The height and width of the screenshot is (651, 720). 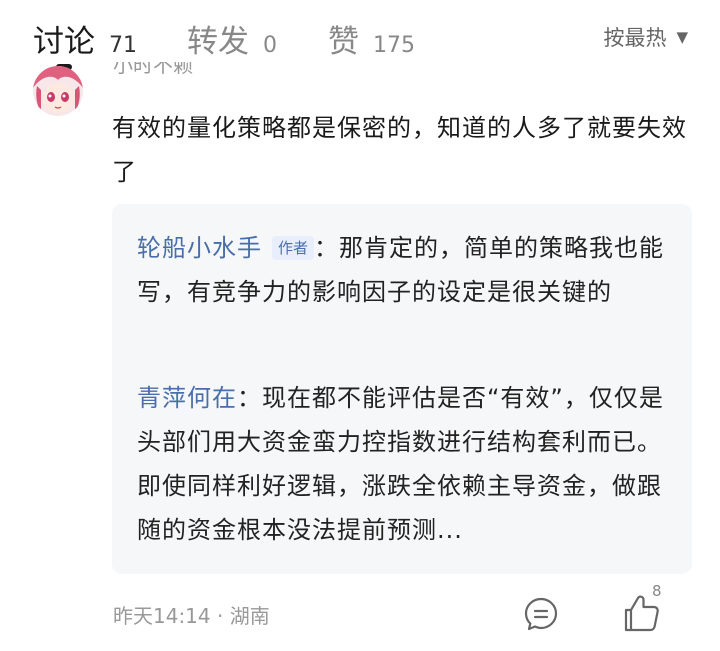 I want to click on reply-button, so click(x=541, y=616).